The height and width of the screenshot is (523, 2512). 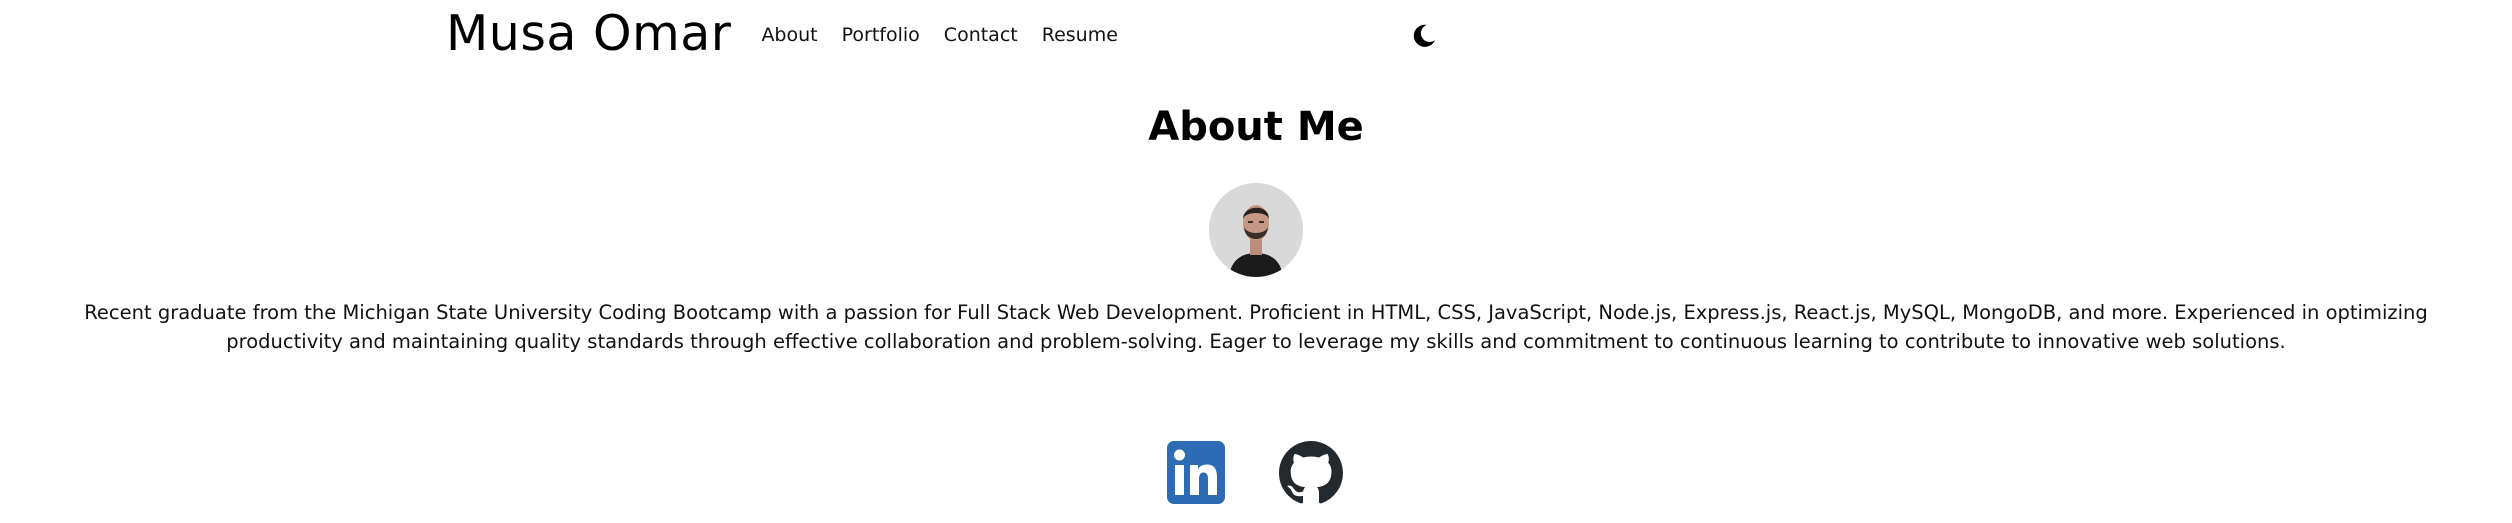 I want to click on nav-link-resume: Resume, so click(x=1080, y=35).